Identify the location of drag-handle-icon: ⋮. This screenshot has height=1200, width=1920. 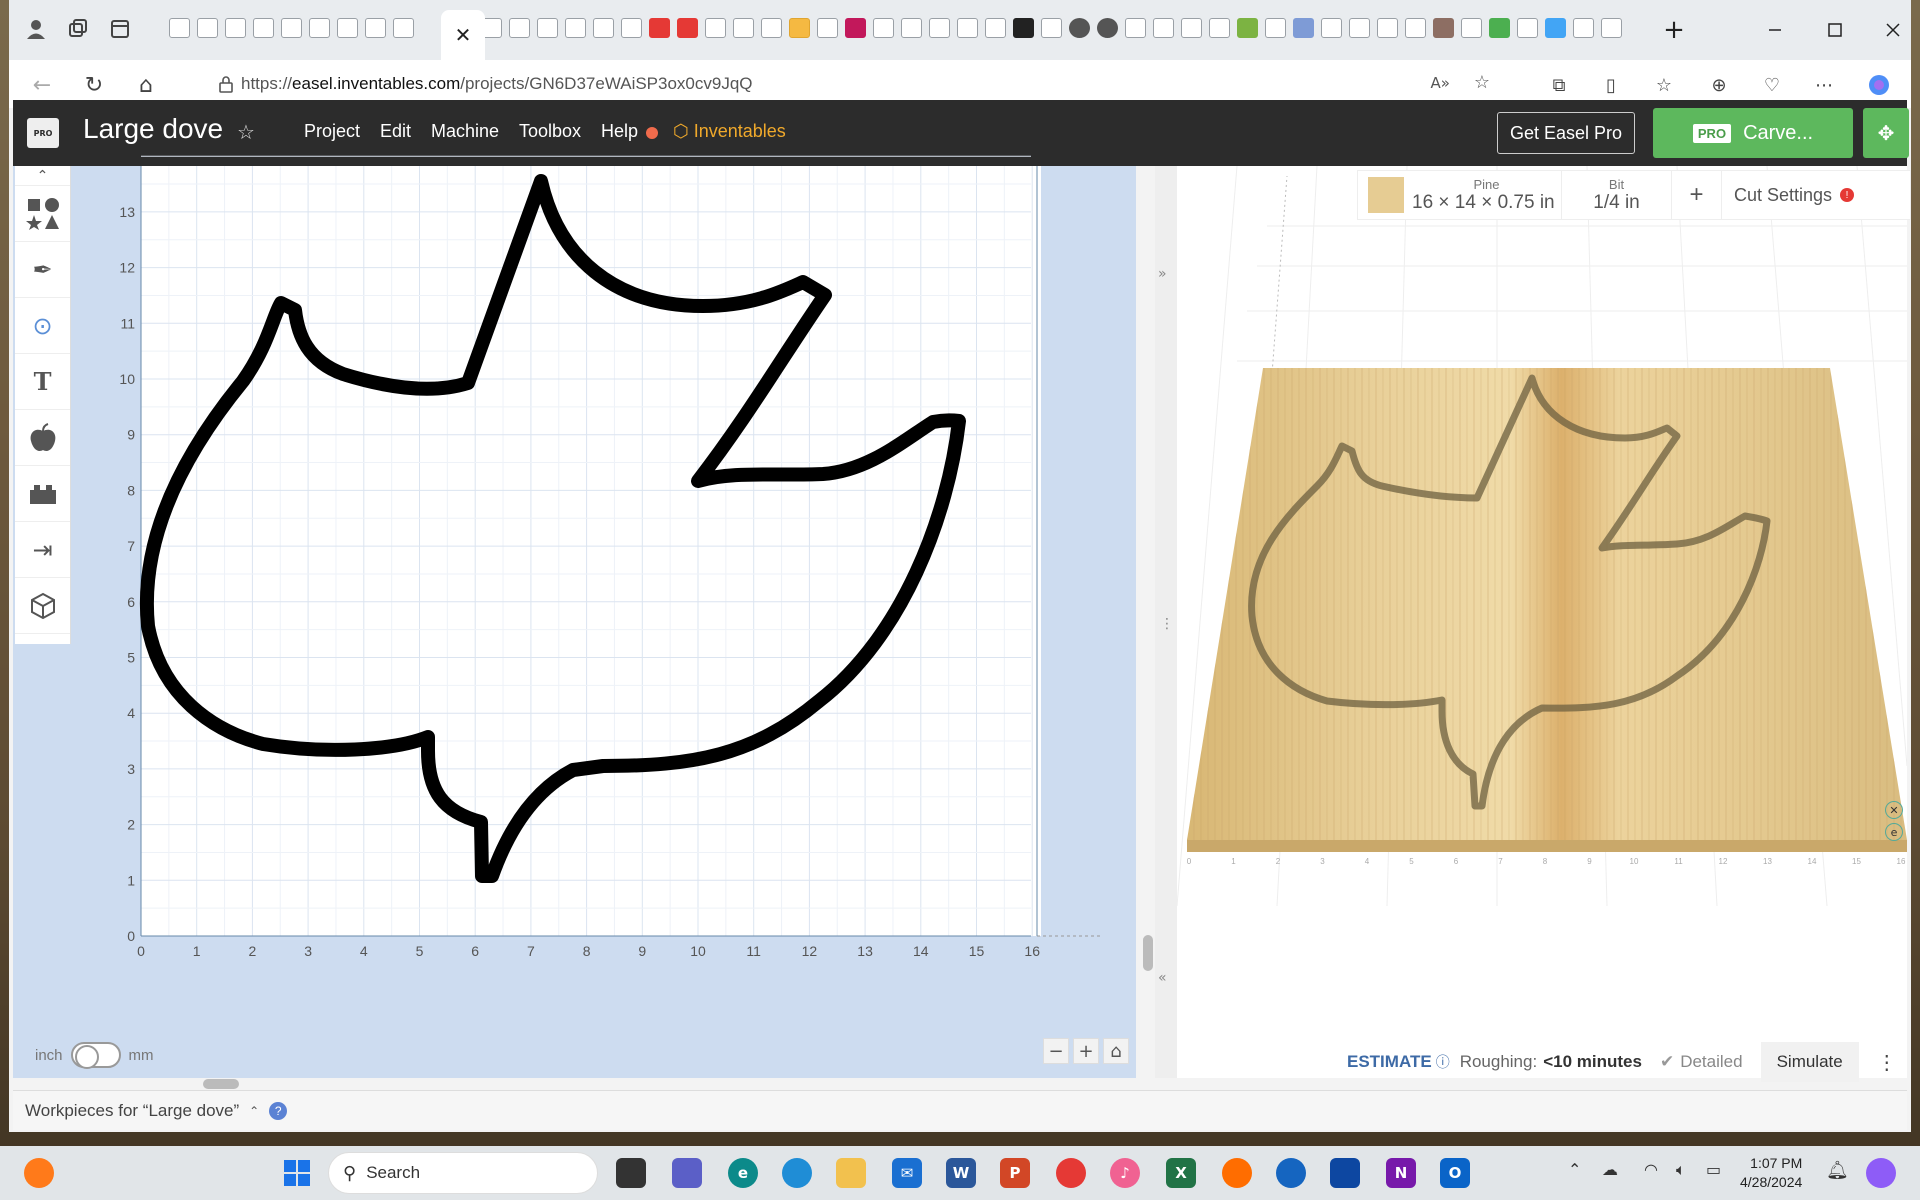
(1167, 624).